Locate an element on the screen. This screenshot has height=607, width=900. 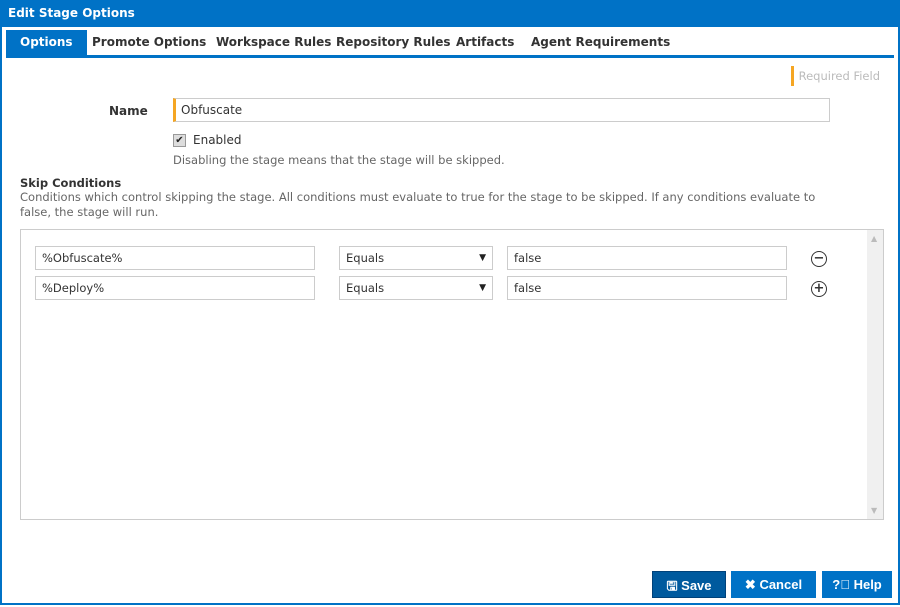
condition-variable-input: %Obfuscate% is located at coordinates (175, 258).